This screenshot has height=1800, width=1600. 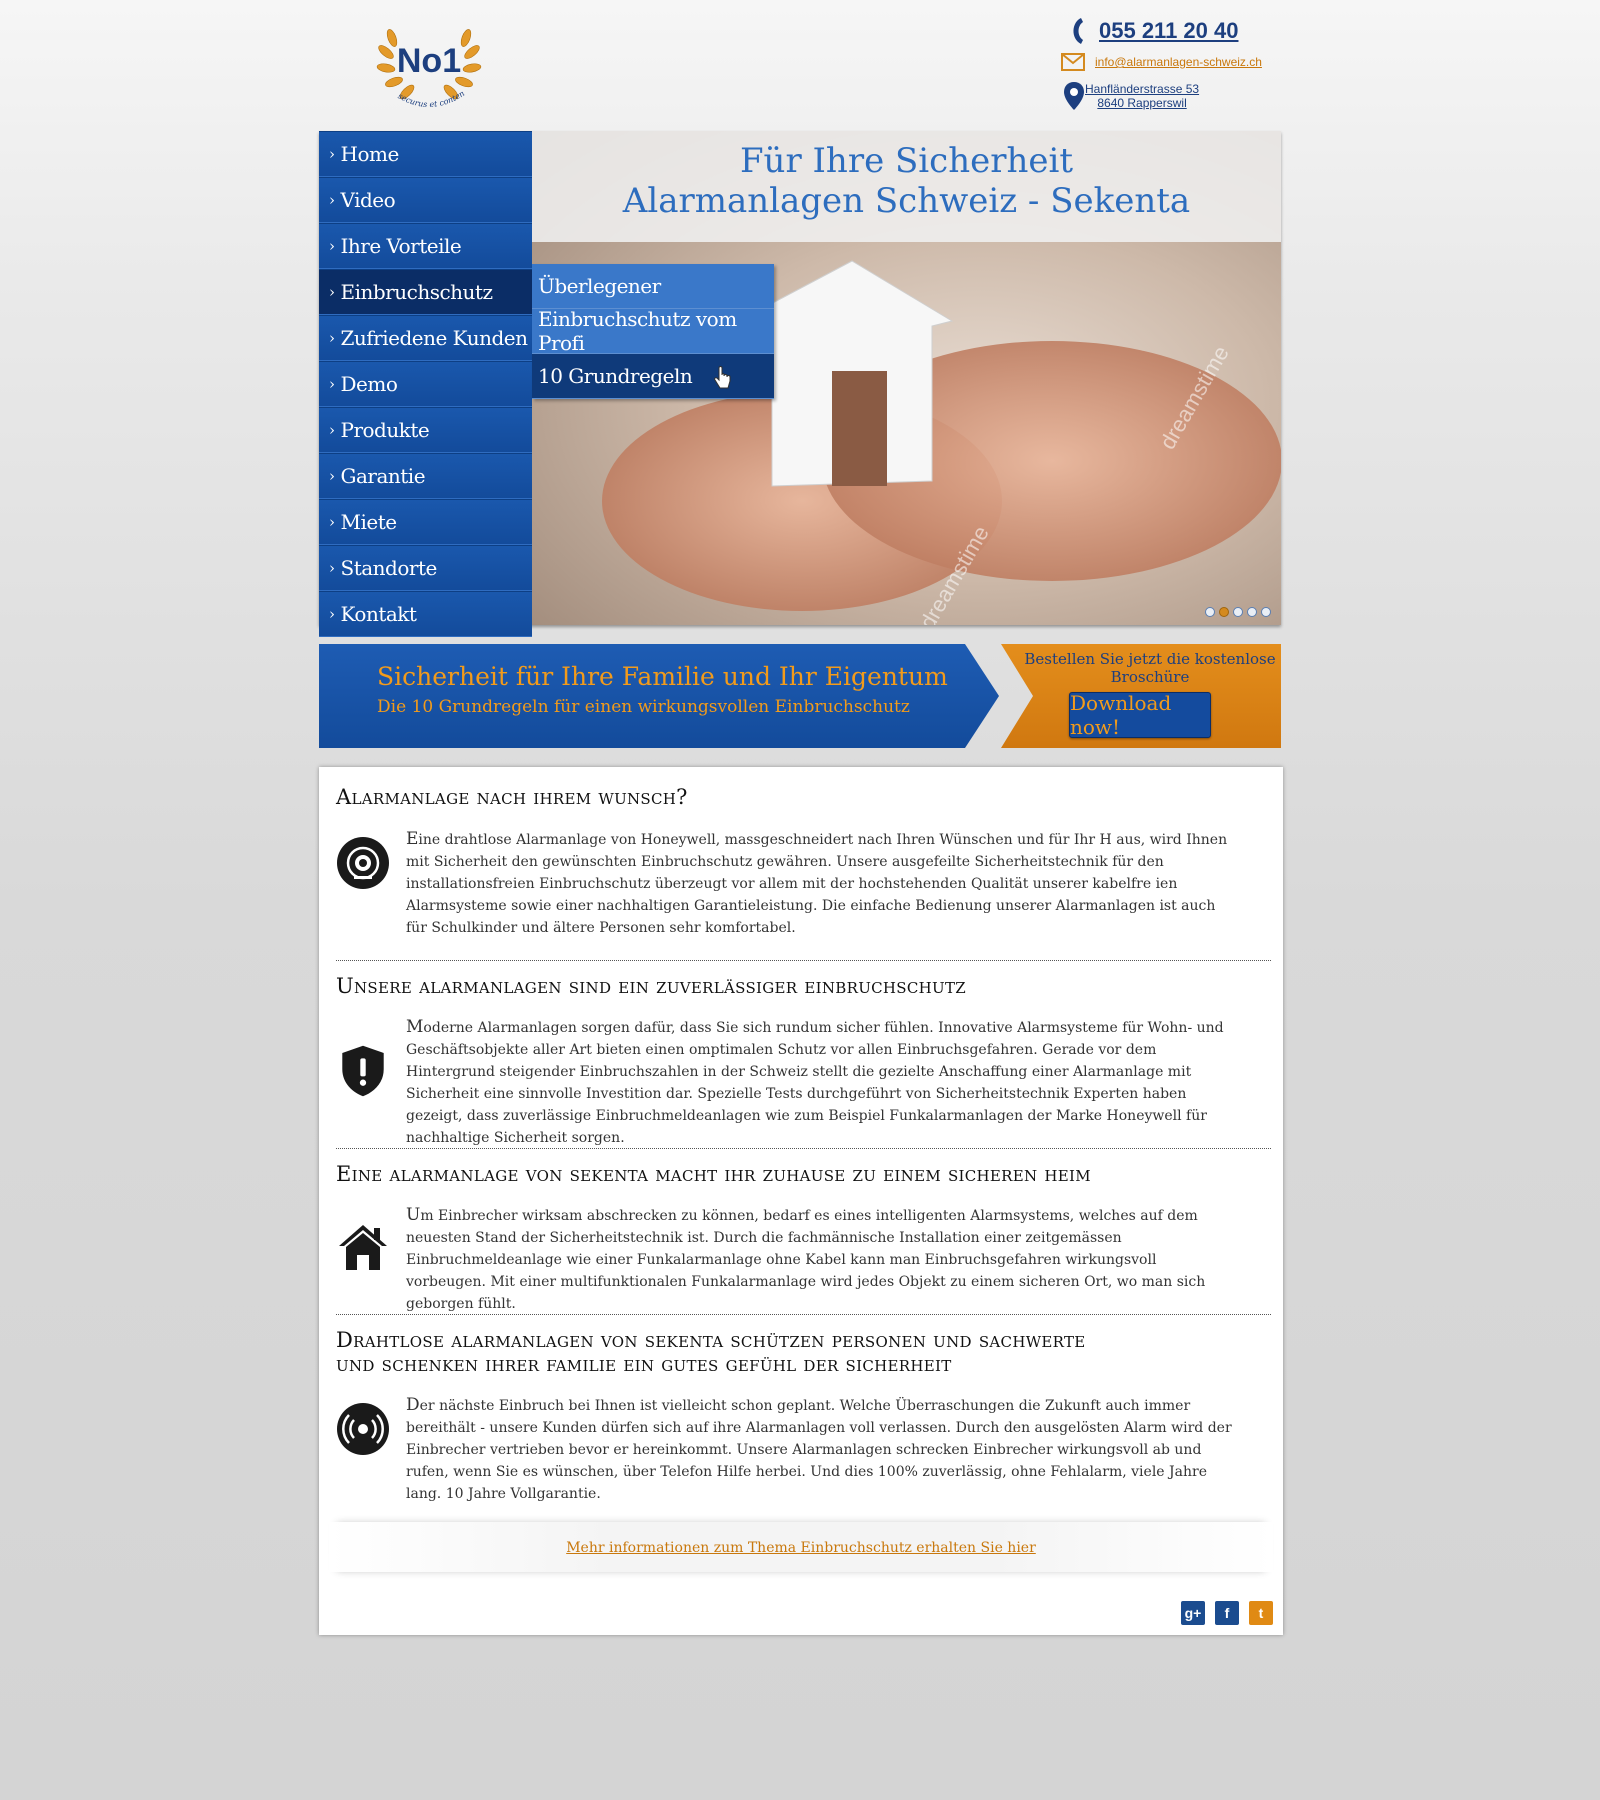 What do you see at coordinates (906, 201) in the screenshot?
I see `hero-title-line2: Alarmanlagen Schweiz - Sekenta` at bounding box center [906, 201].